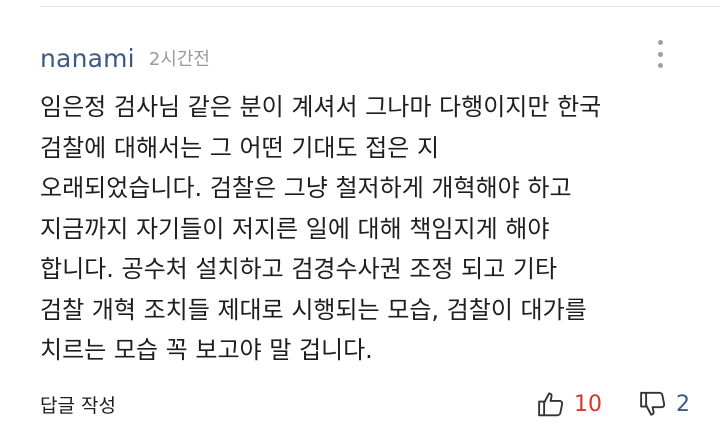 The height and width of the screenshot is (427, 720). Describe the element at coordinates (683, 404) in the screenshot. I see `dislike-count: 2` at that location.